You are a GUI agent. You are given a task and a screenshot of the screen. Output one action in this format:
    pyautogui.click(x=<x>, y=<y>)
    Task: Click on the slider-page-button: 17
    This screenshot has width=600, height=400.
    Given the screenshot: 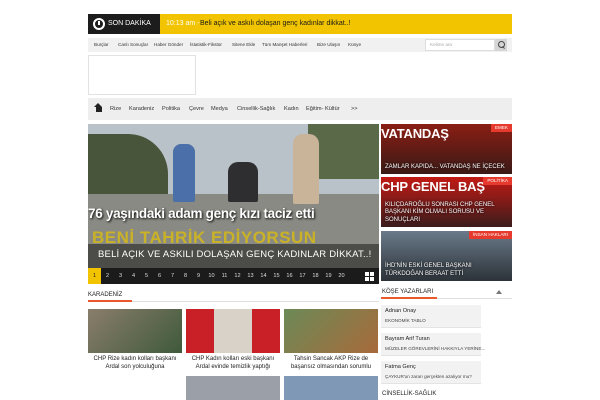 What is the action you would take?
    pyautogui.click(x=302, y=276)
    